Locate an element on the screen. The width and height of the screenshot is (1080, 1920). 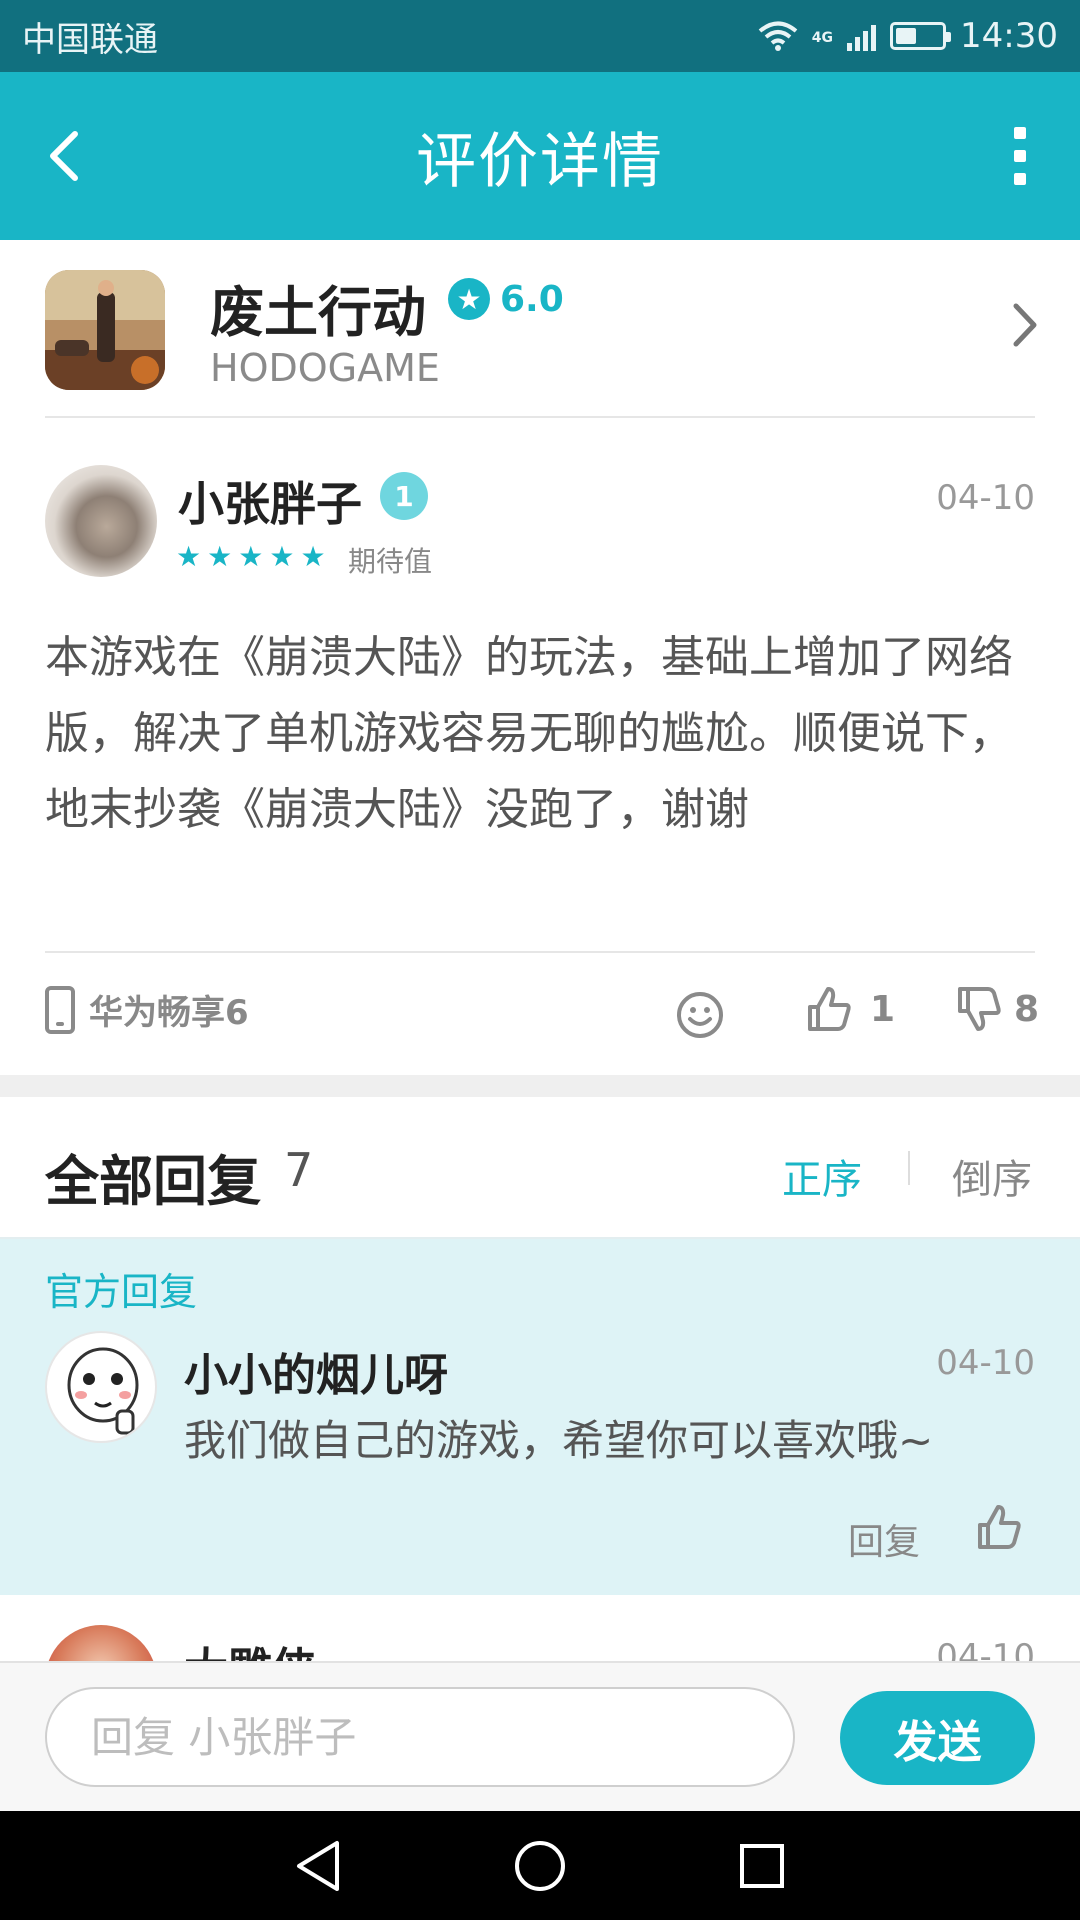
emoji-icon is located at coordinates (700, 1015).